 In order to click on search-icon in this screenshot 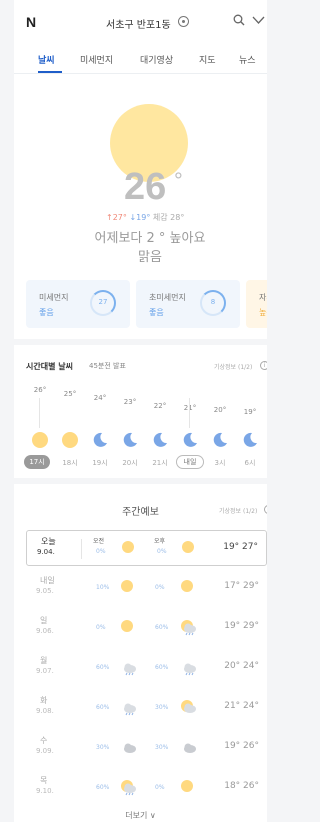, I will do `click(239, 20)`.